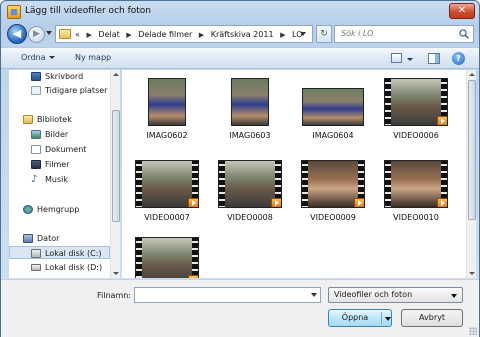 The height and width of the screenshot is (337, 480). I want to click on file-name: IMAG0602, so click(167, 135).